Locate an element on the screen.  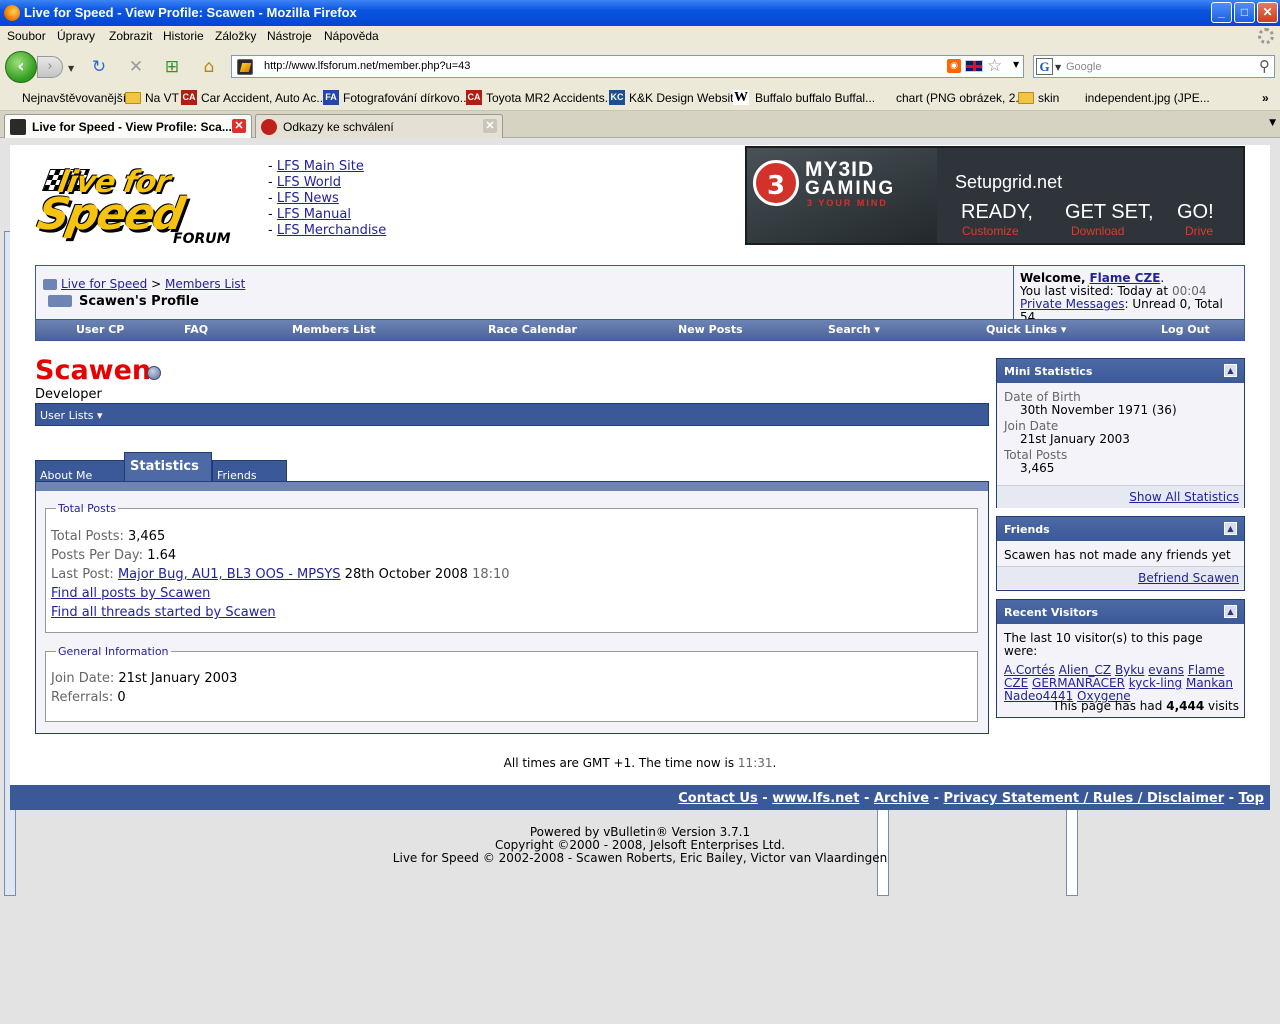
total-posts-label: Total Posts: is located at coordinates (87, 536).